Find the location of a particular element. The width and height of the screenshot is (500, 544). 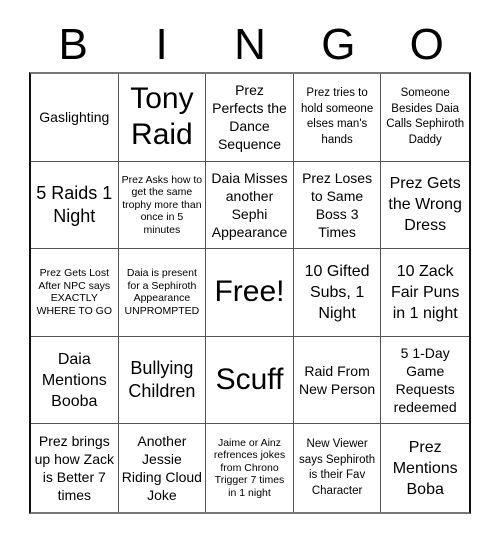

bingo-cell: Tony Raid is located at coordinates (162, 118).